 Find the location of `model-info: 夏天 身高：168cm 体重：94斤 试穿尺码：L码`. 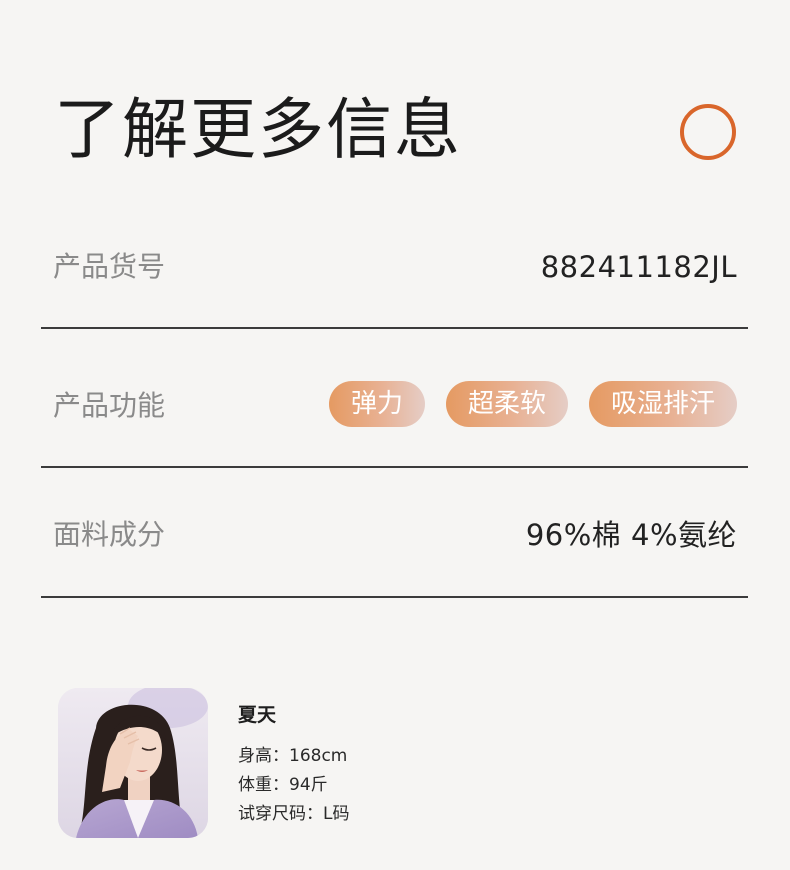

model-info: 夏天 身高：168cm 体重：94斤 试穿尺码：L码 is located at coordinates (293, 765).